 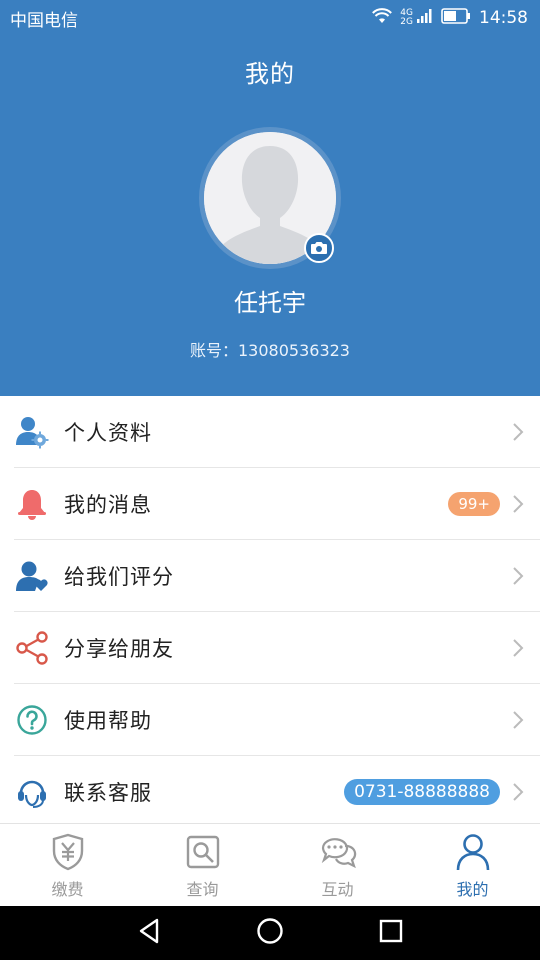 What do you see at coordinates (270, 720) in the screenshot?
I see `menu-item-help: 使用帮助` at bounding box center [270, 720].